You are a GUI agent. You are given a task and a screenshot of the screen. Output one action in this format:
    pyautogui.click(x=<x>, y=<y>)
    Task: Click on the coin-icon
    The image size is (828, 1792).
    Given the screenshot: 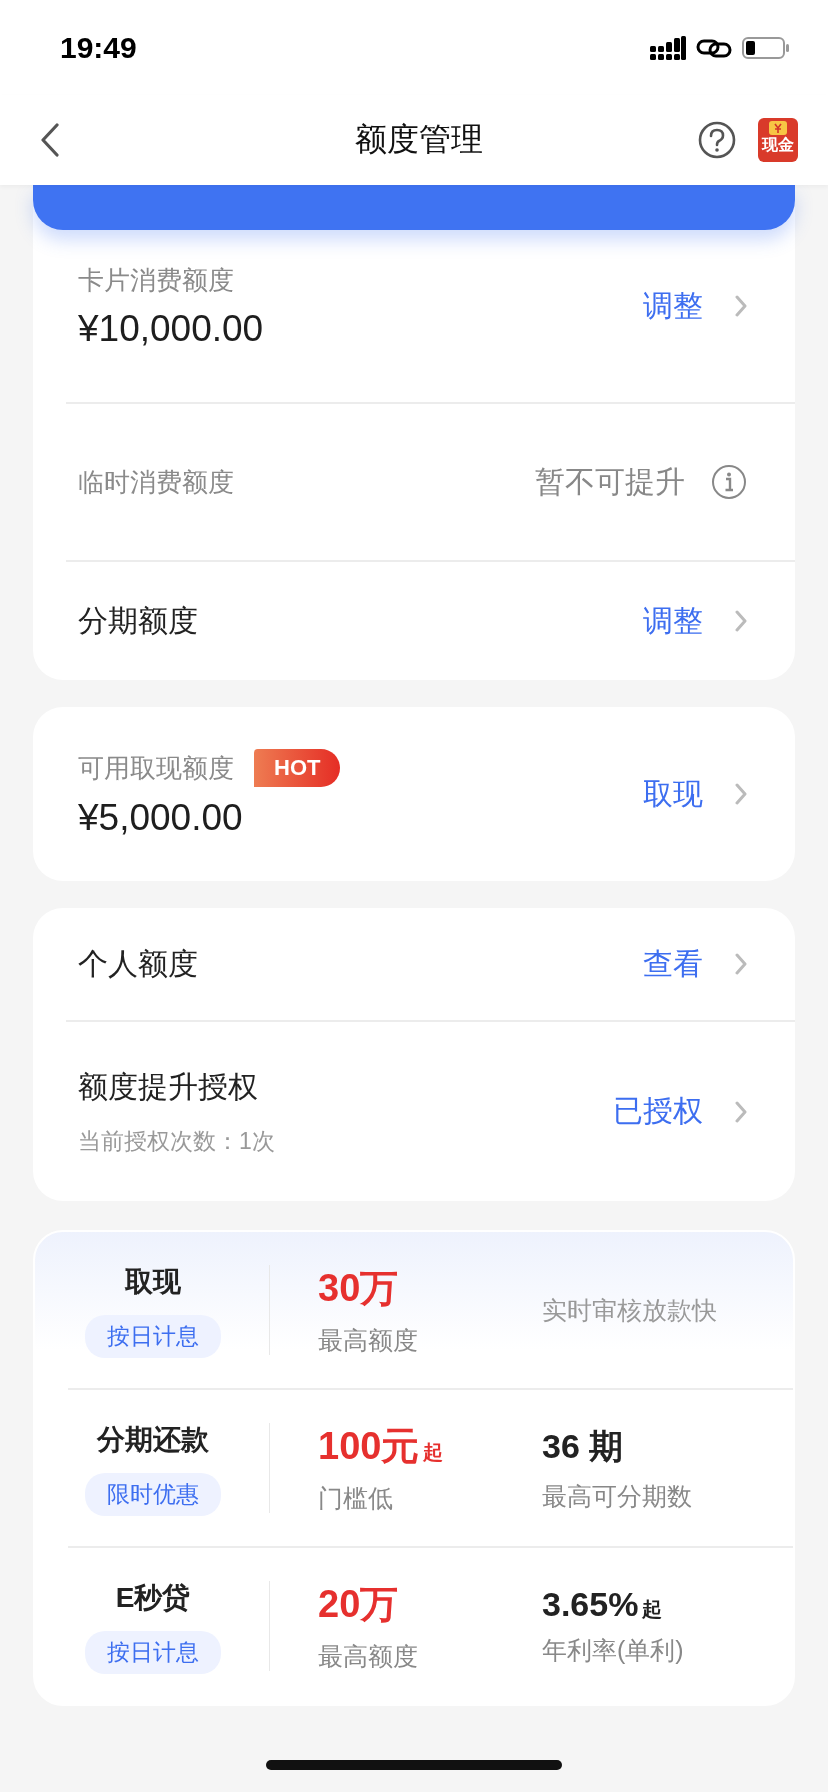 What is the action you would take?
    pyautogui.click(x=778, y=128)
    